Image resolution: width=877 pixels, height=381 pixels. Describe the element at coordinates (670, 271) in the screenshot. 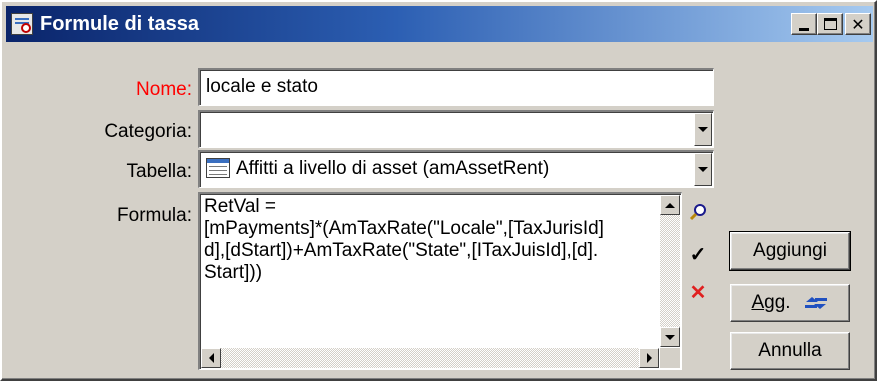

I see `vertical-scrollbar` at that location.